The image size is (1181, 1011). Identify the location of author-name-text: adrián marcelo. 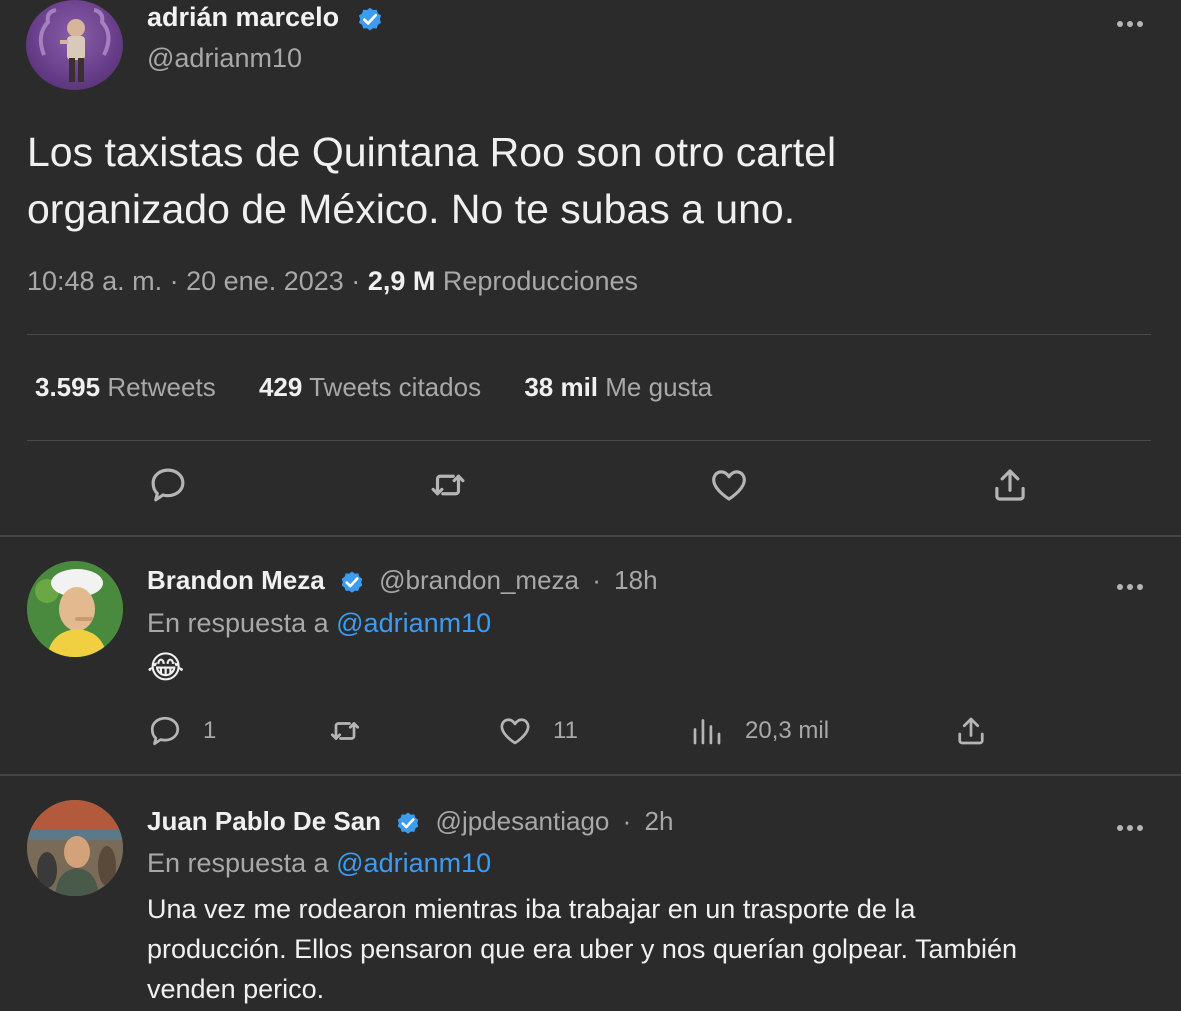
(243, 17).